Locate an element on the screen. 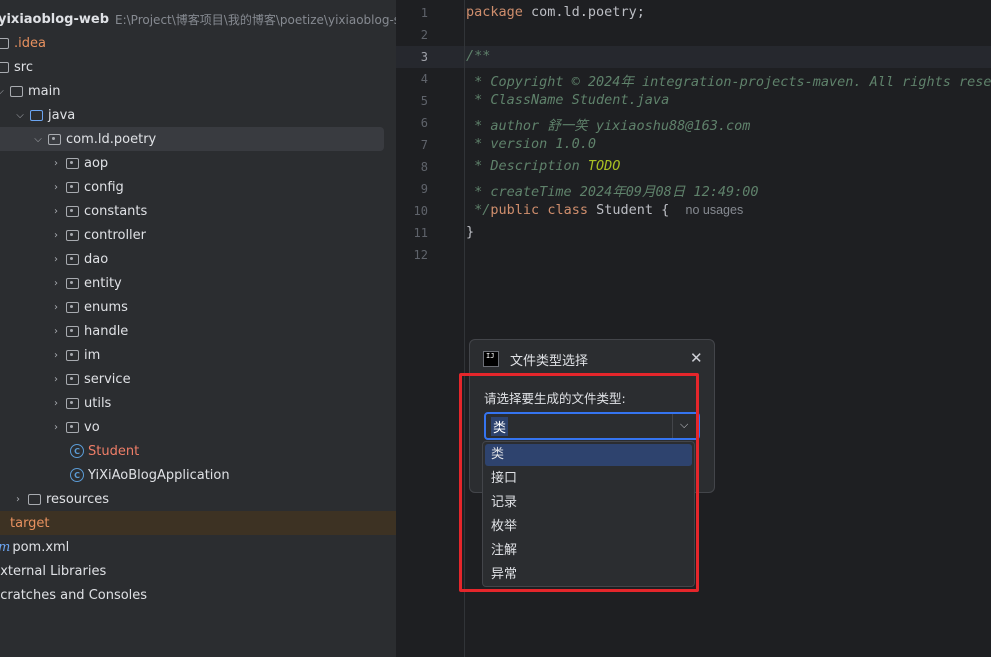 This screenshot has height=657, width=991. tree-item-pom: m pom.xml is located at coordinates (198, 547).